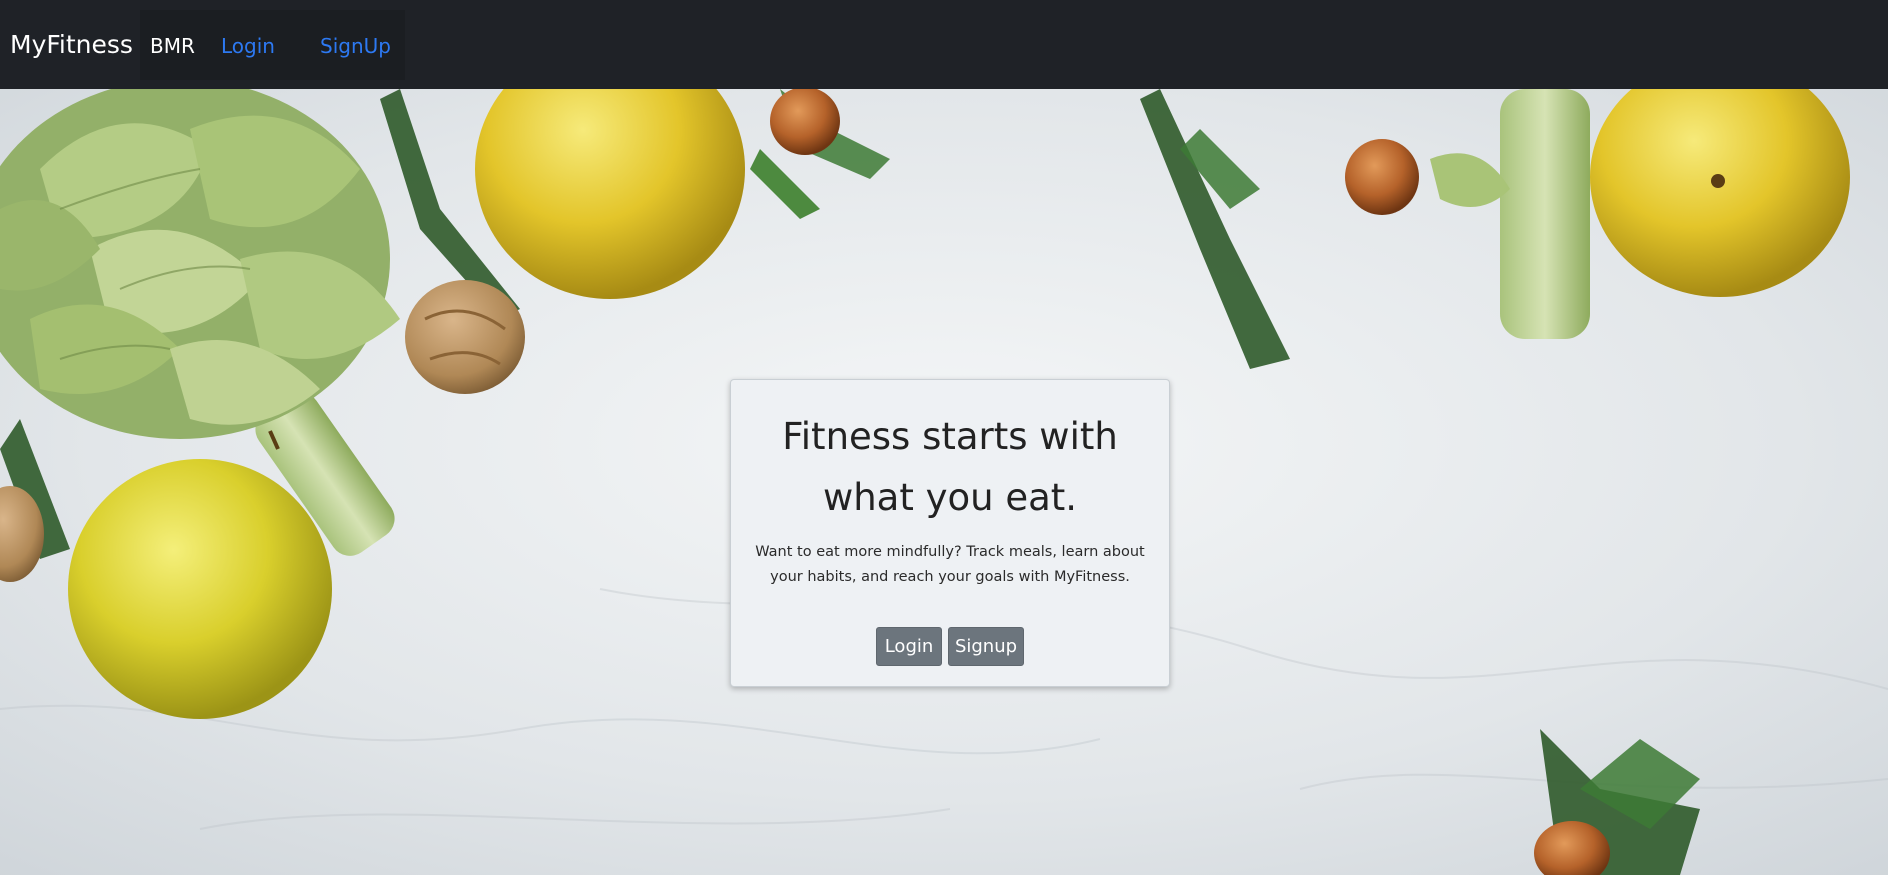 The height and width of the screenshot is (875, 1888). What do you see at coordinates (1545, 214) in the screenshot?
I see `artichoke-stem-right` at bounding box center [1545, 214].